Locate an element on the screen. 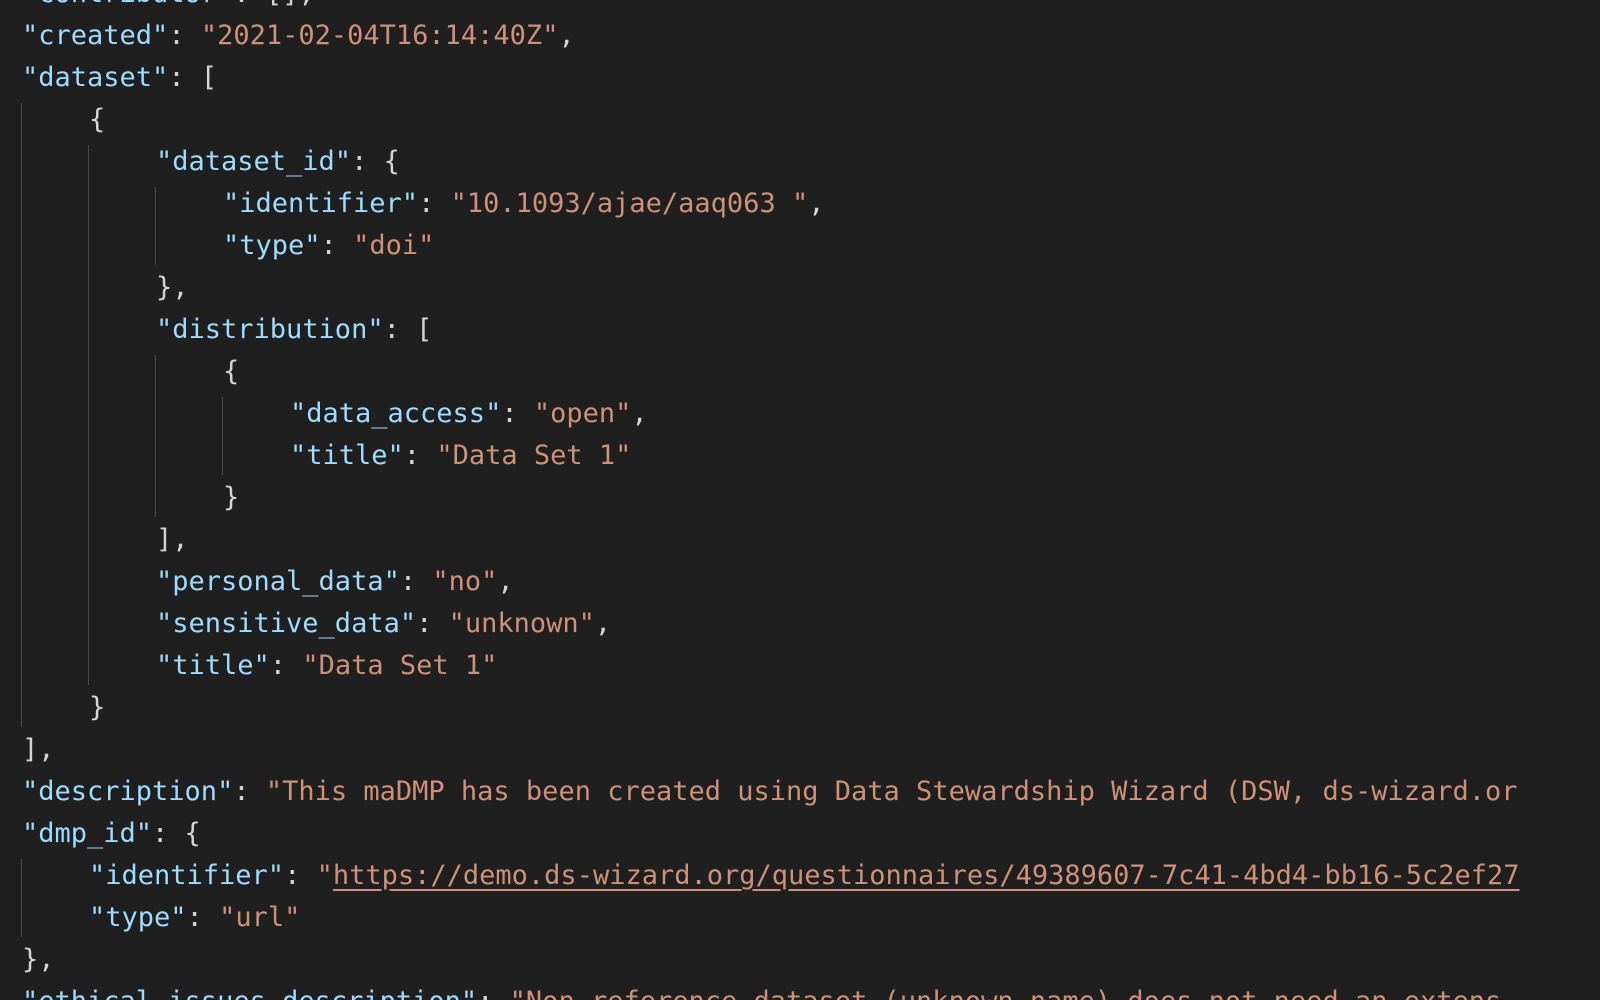 The width and height of the screenshot is (1600, 1000). json-string: "unknown" is located at coordinates (521, 623).